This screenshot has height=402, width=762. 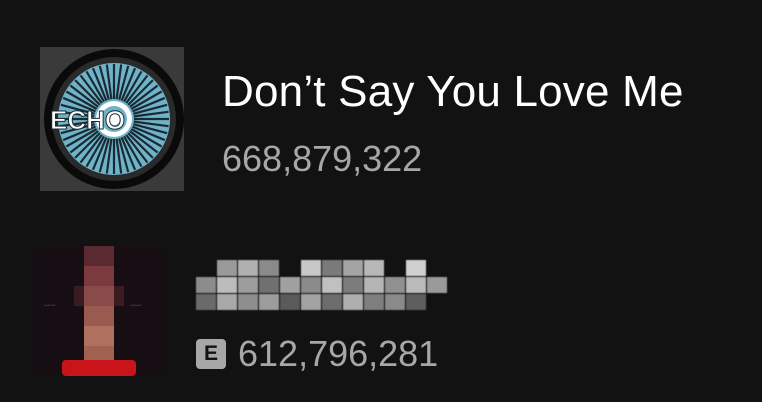 What do you see at coordinates (322, 158) in the screenshot?
I see `play-count: 668,879,322` at bounding box center [322, 158].